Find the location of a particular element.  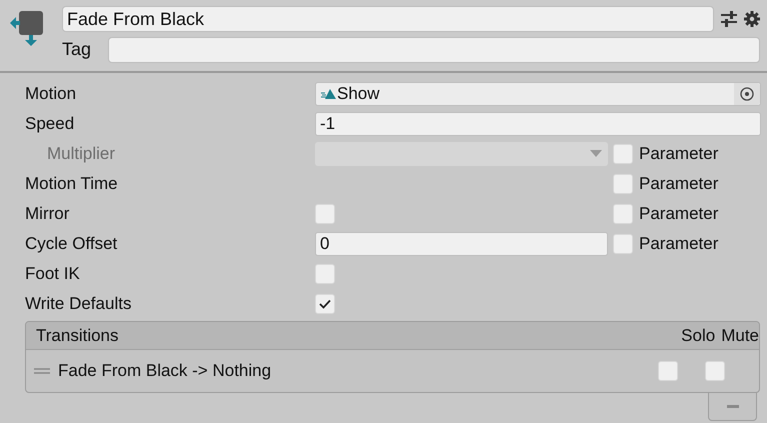

property-label: Mirror is located at coordinates (47, 214).